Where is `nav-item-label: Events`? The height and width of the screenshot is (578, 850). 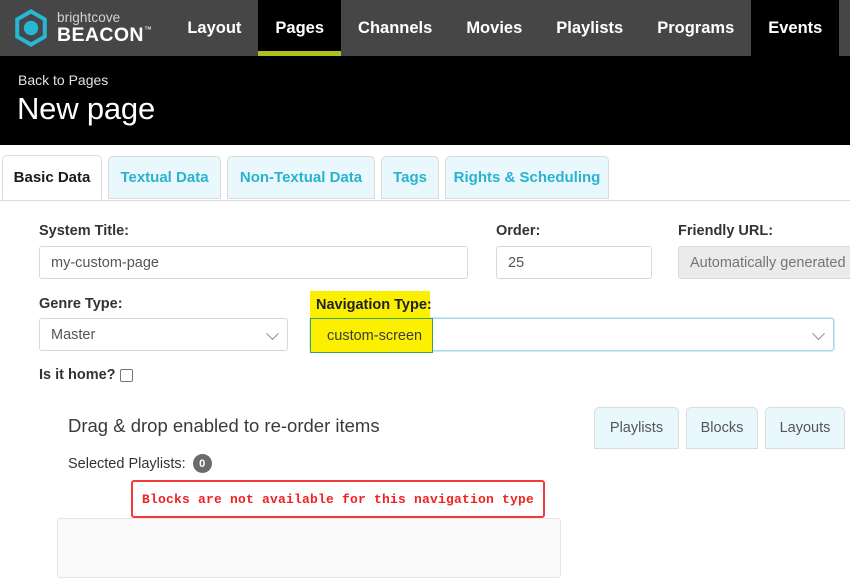 nav-item-label: Events is located at coordinates (795, 27).